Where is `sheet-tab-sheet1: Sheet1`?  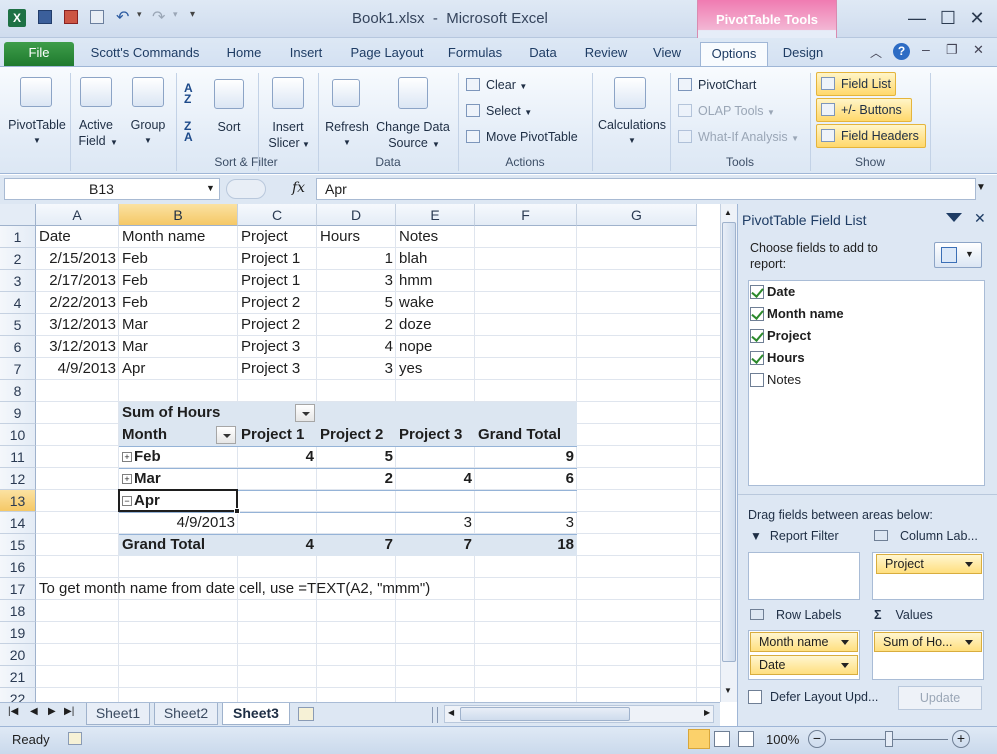 sheet-tab-sheet1: Sheet1 is located at coordinates (118, 714).